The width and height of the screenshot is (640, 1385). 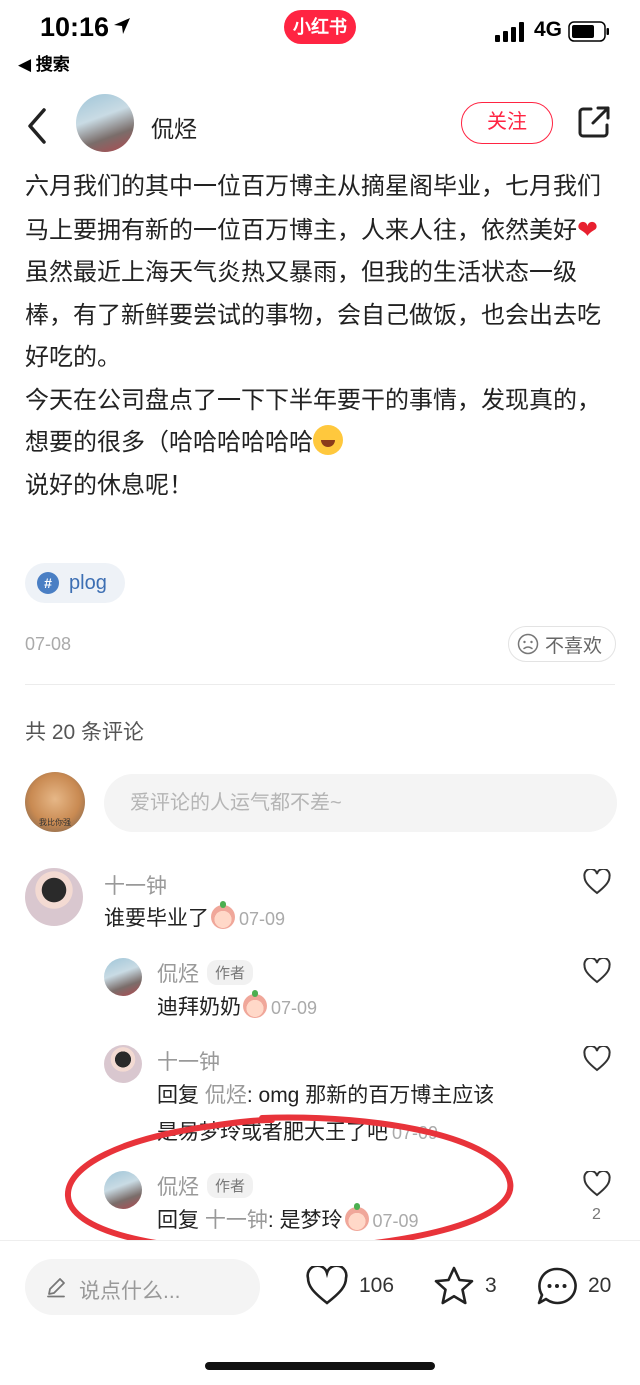 What do you see at coordinates (320, 127) in the screenshot?
I see `post-header: 侃烃 关注` at bounding box center [320, 127].